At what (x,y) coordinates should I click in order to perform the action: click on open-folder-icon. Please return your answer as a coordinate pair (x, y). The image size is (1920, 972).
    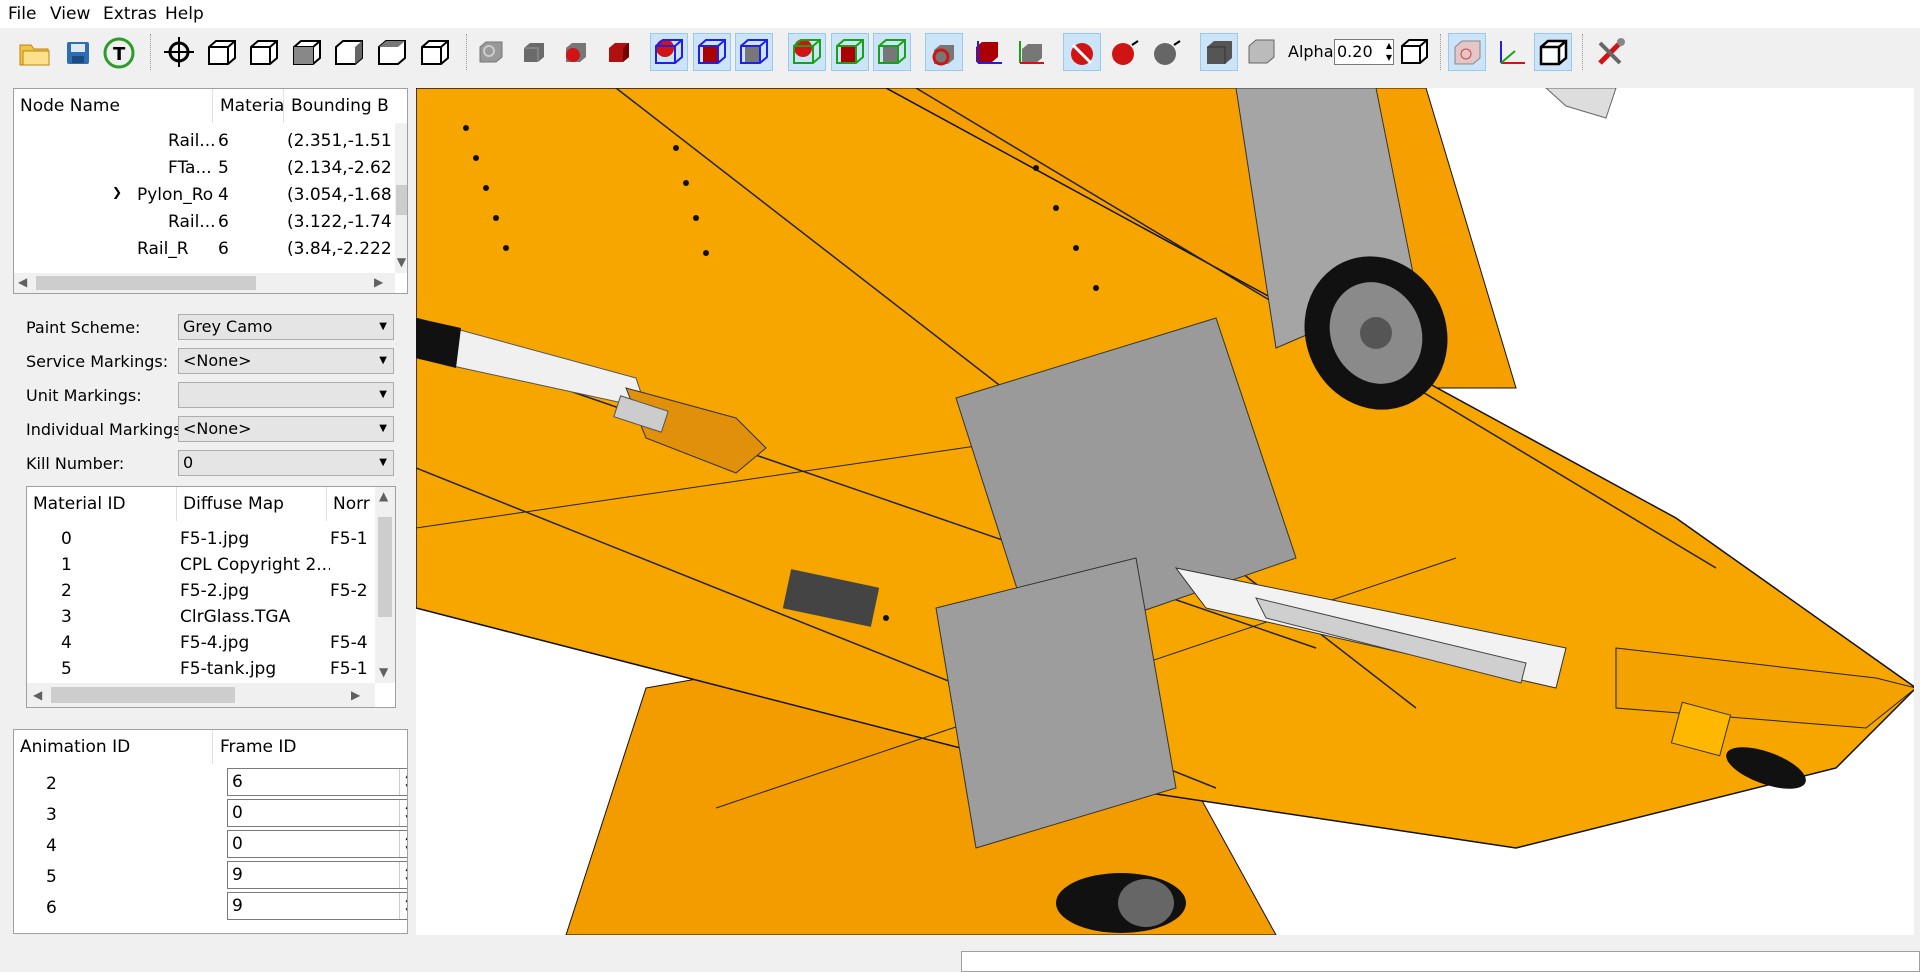
    Looking at the image, I should click on (34, 52).